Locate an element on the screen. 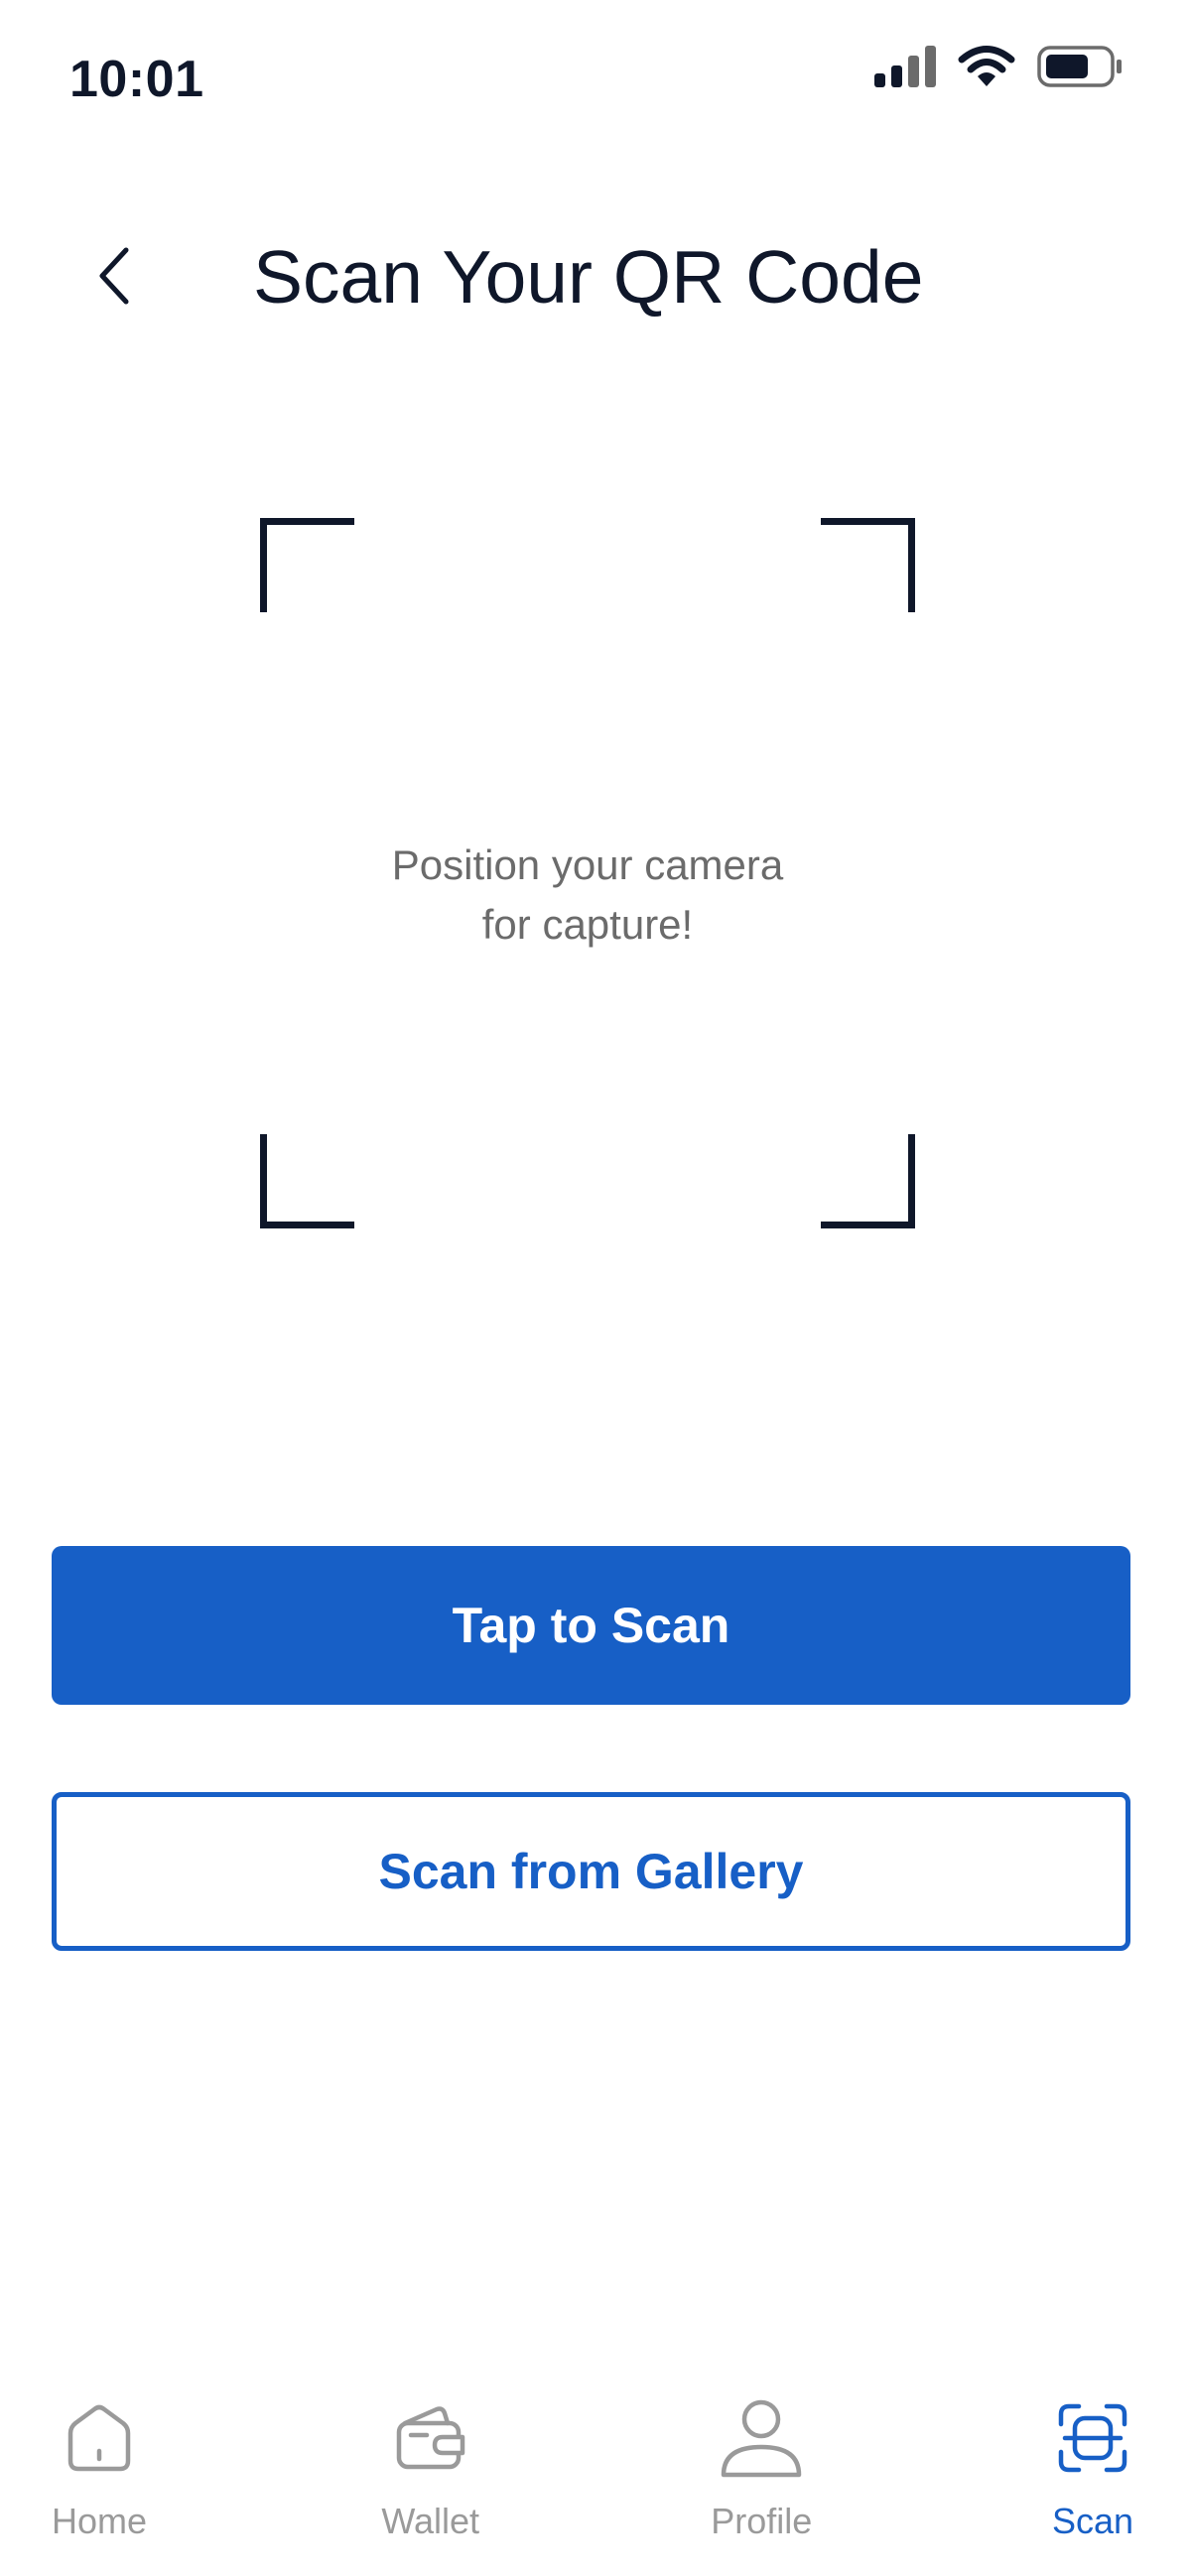 The width and height of the screenshot is (1192, 2576). status-time: 10:01 is located at coordinates (136, 80).